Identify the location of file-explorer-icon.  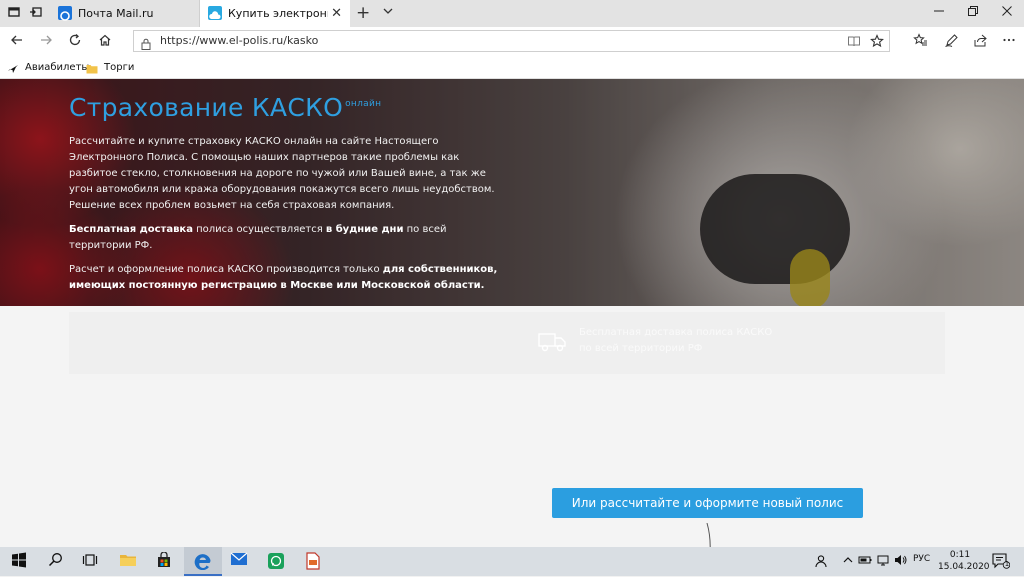
(128, 562).